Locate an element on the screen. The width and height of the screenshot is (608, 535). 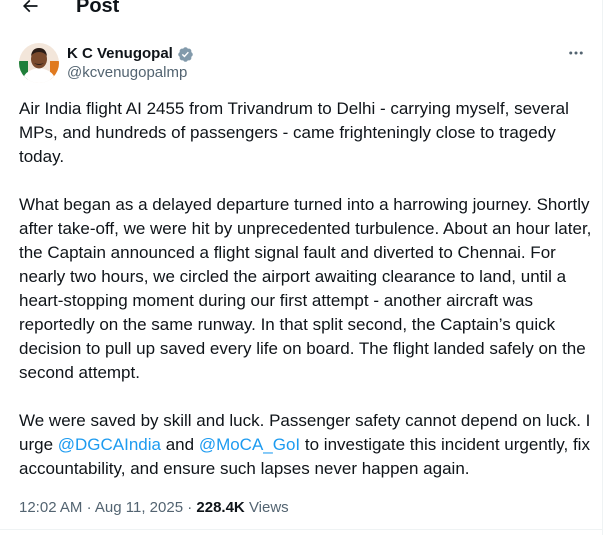
page-header: Post is located at coordinates (300, 12).